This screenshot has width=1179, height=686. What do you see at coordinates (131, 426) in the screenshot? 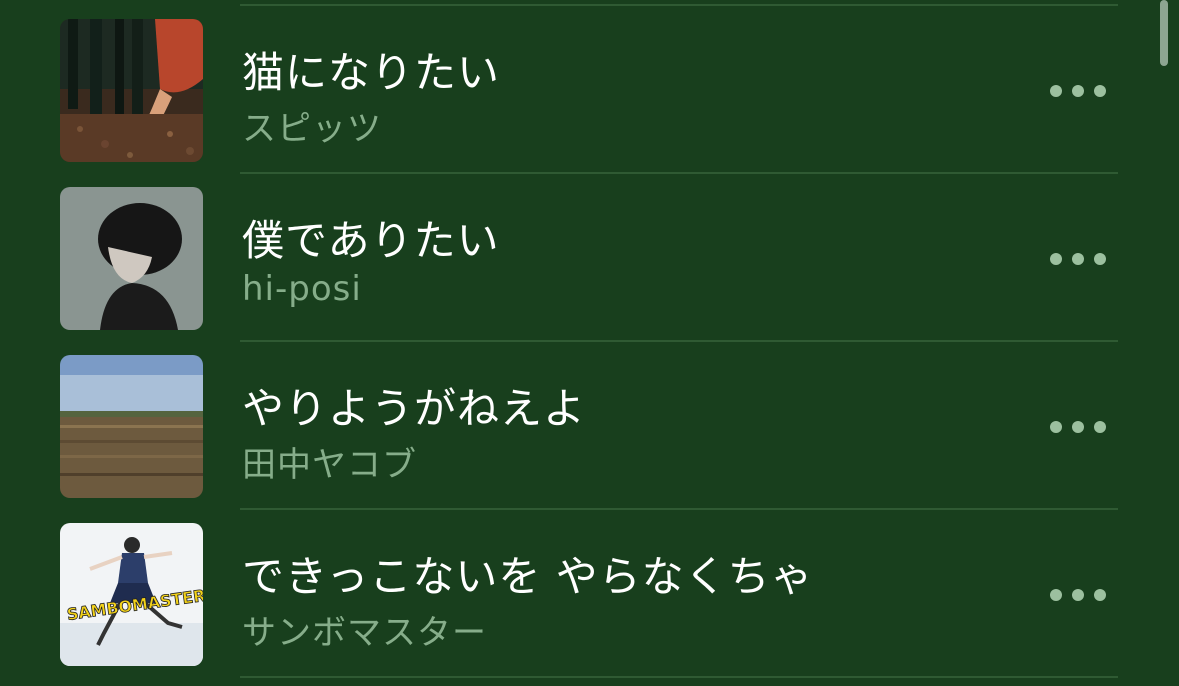
I see `album-art-field` at bounding box center [131, 426].